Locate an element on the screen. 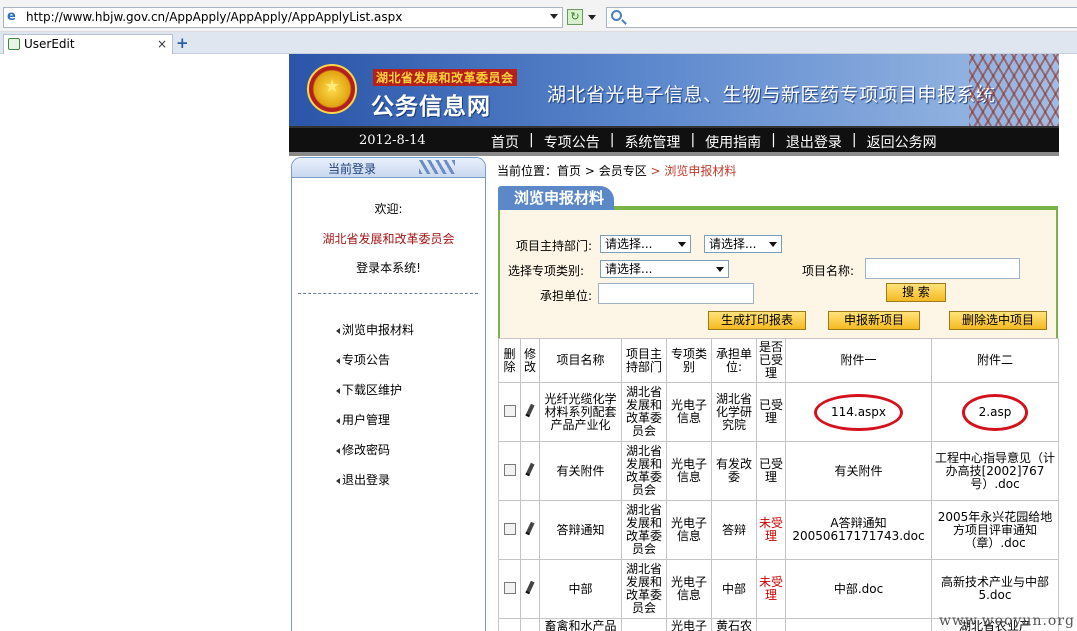 Image resolution: width=1077 pixels, height=631 pixels. project-name: 有关附件 is located at coordinates (580, 471).